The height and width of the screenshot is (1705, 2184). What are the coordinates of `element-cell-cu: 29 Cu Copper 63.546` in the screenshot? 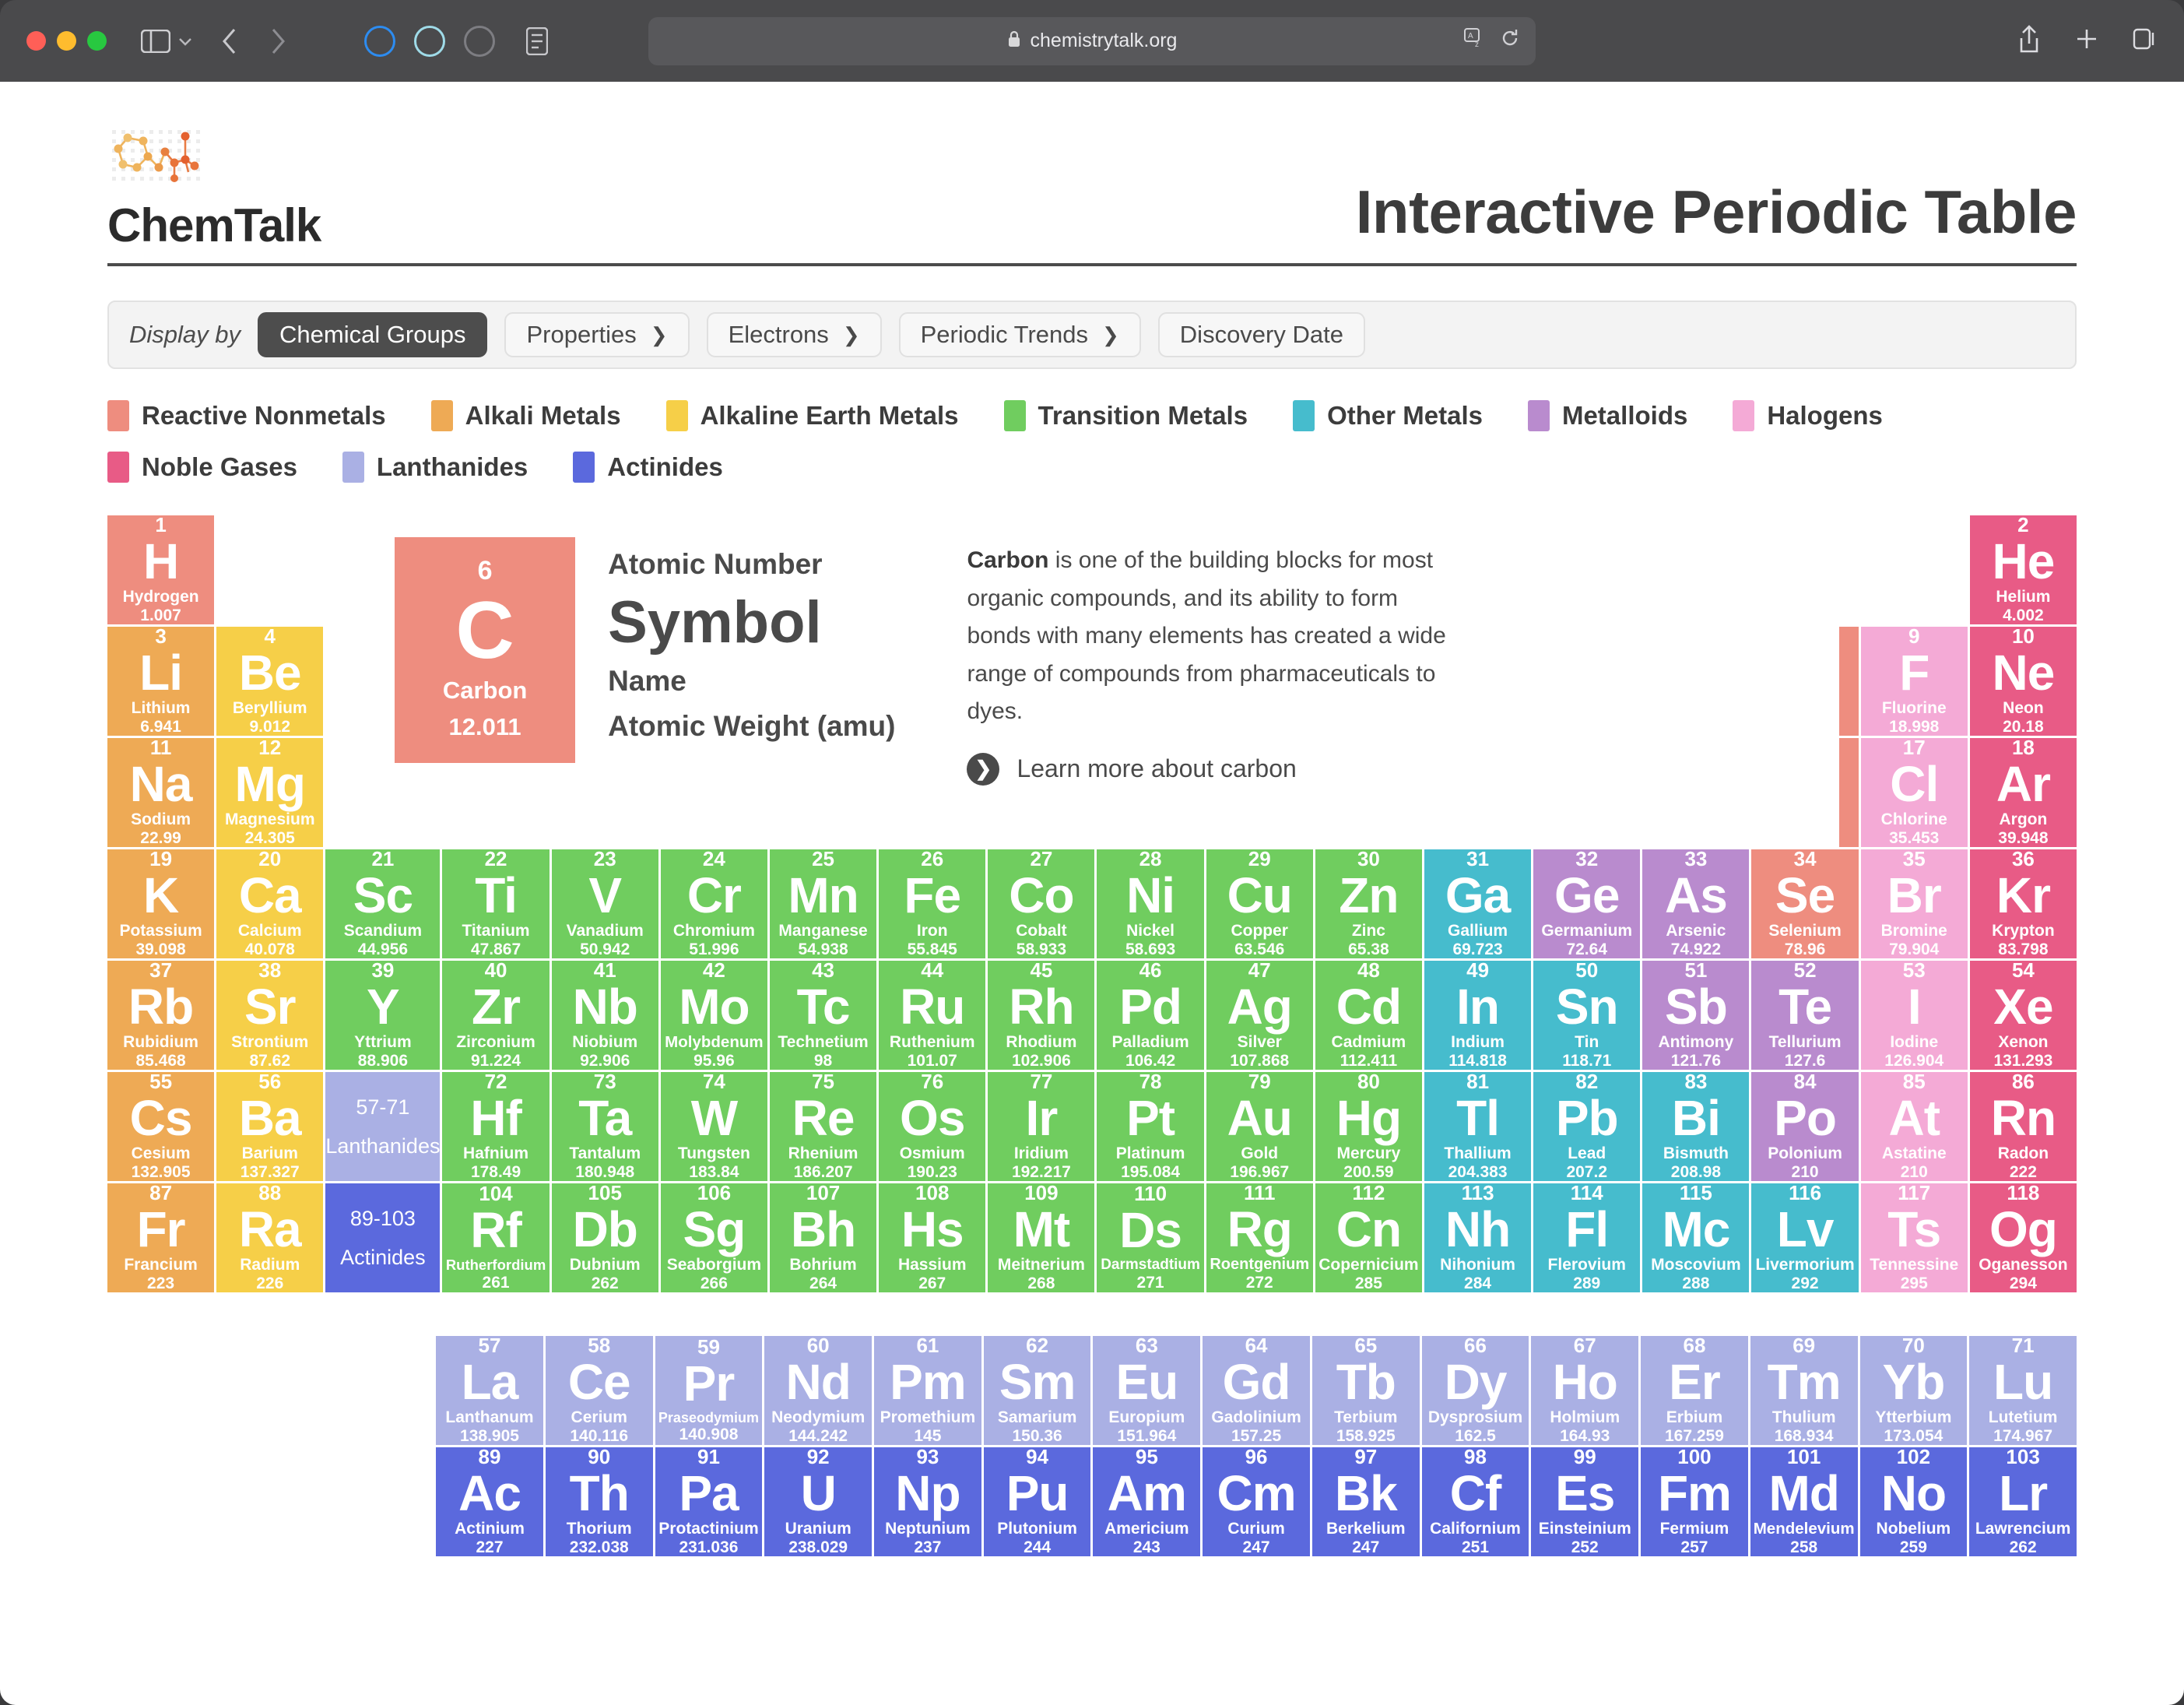 It's located at (1260, 903).